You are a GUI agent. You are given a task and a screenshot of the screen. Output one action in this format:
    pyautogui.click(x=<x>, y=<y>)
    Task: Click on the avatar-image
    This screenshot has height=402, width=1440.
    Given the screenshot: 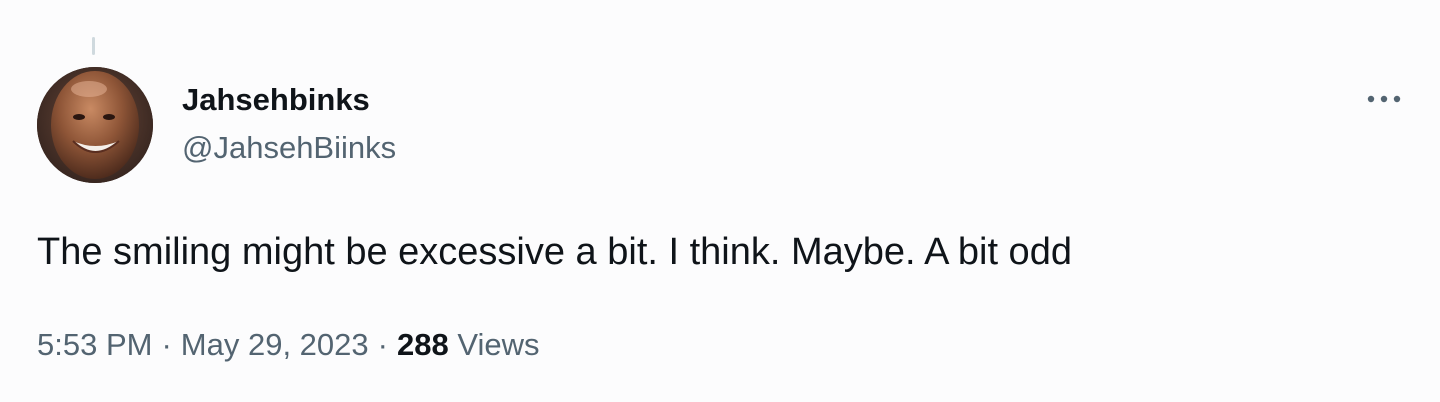 What is the action you would take?
    pyautogui.click(x=95, y=125)
    